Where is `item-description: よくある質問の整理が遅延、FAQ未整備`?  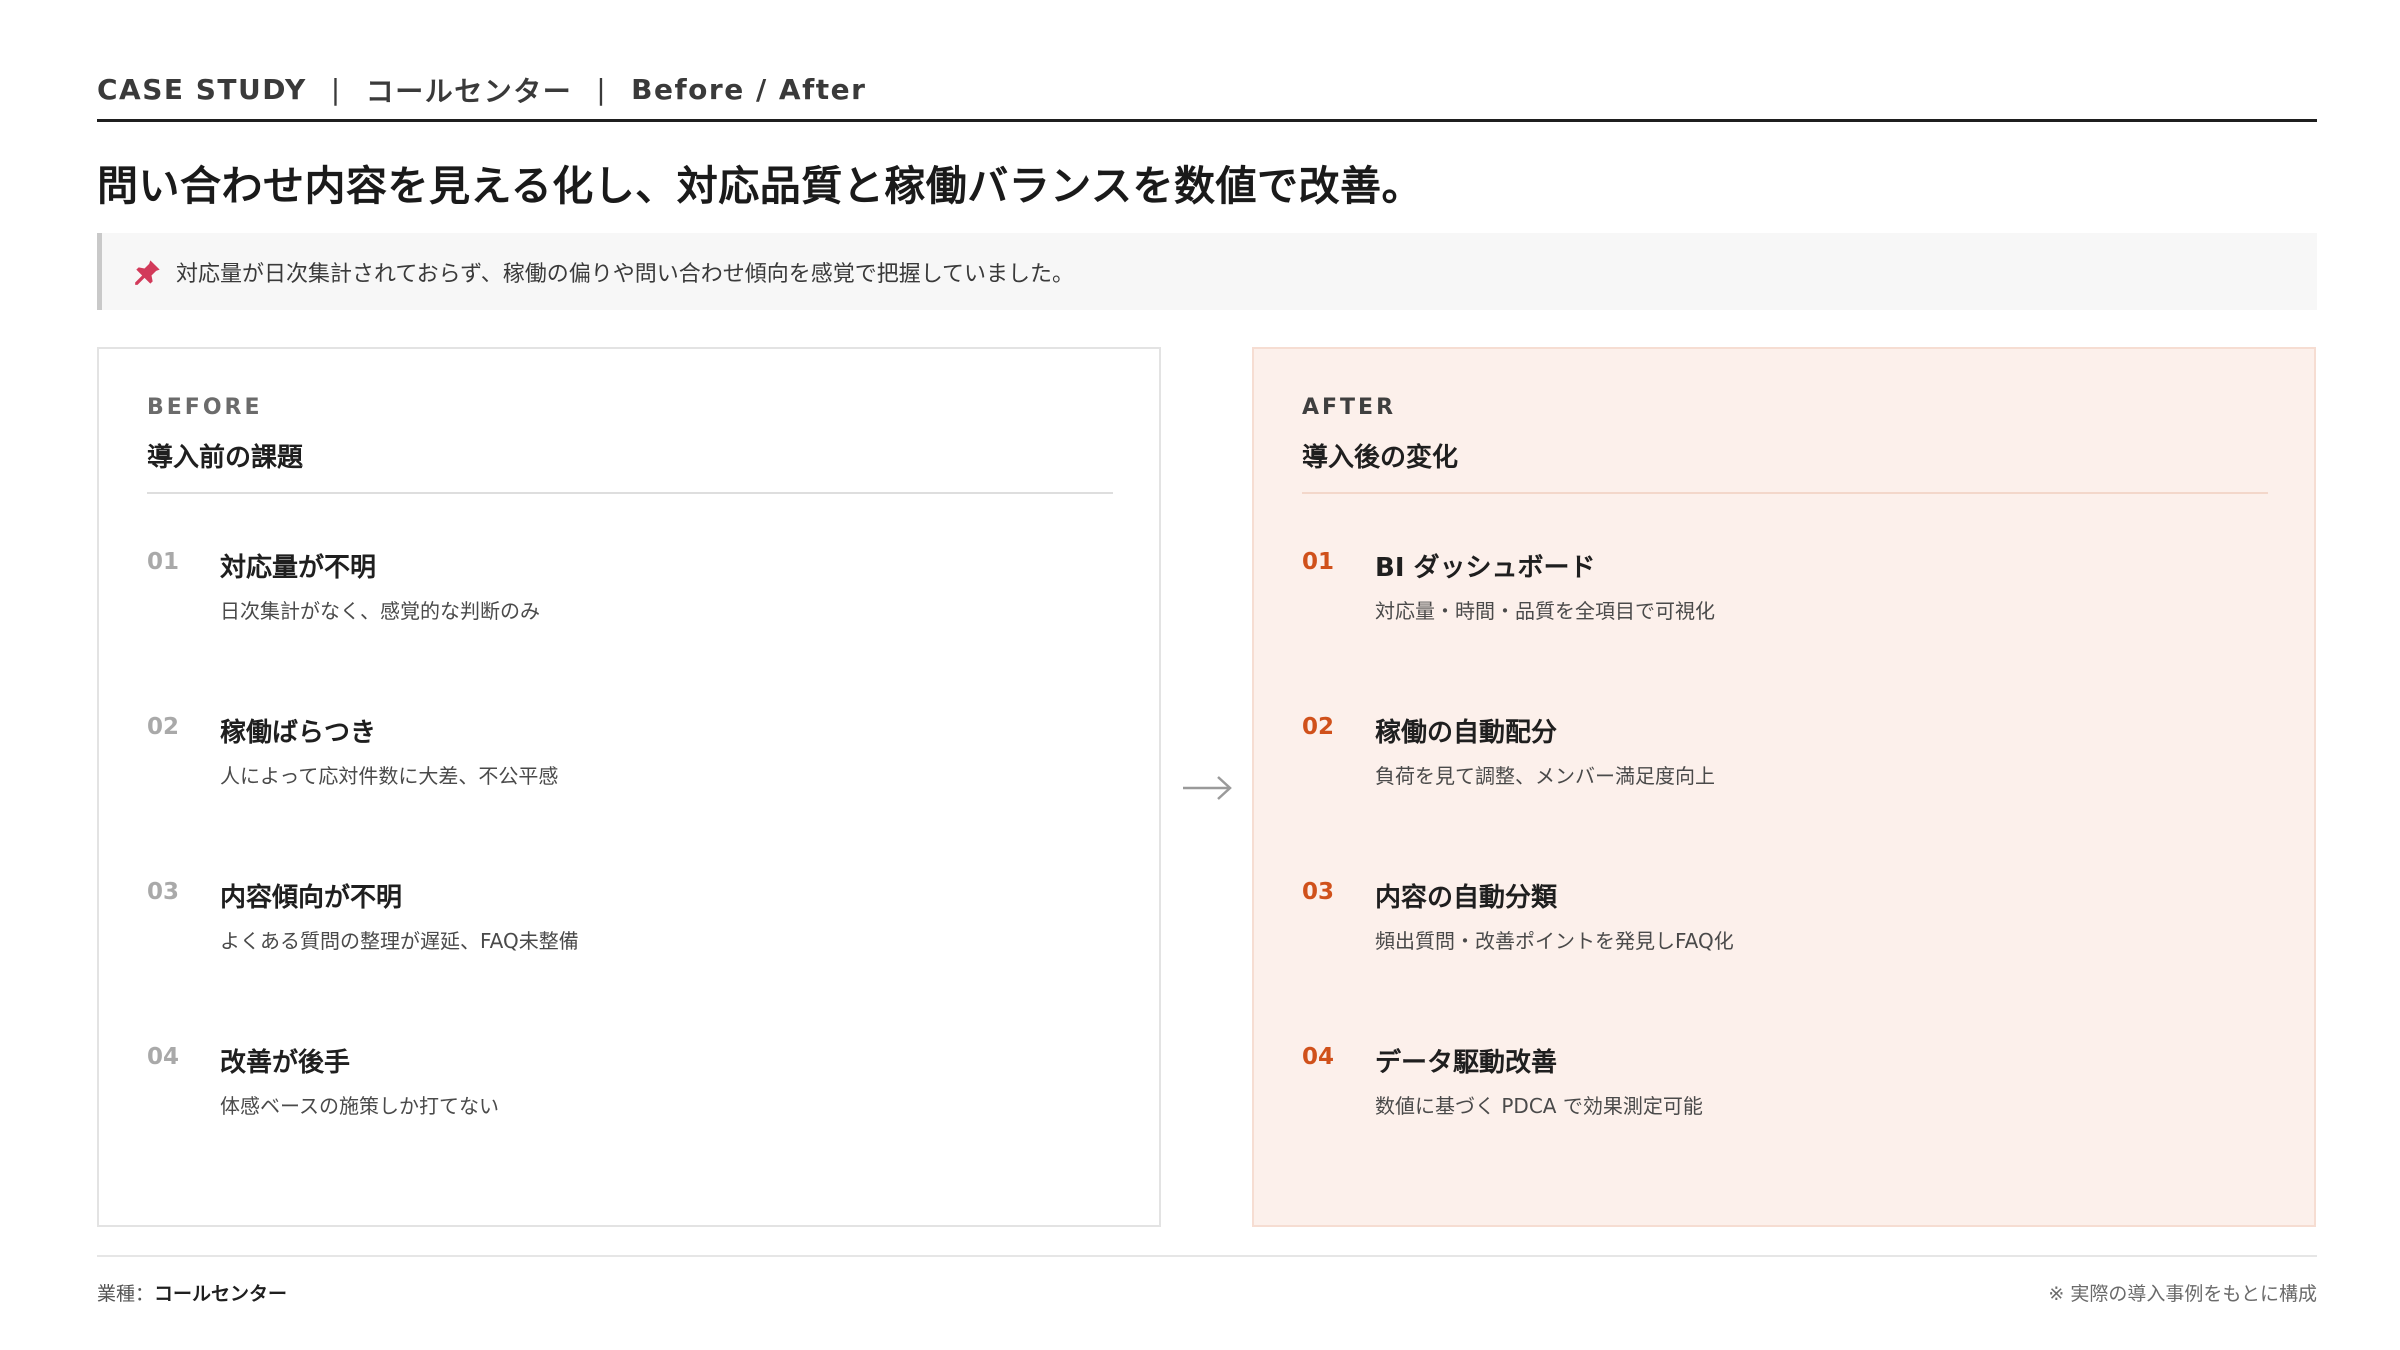
item-description: よくある質問の整理が遅延、FAQ未整備 is located at coordinates (399, 941).